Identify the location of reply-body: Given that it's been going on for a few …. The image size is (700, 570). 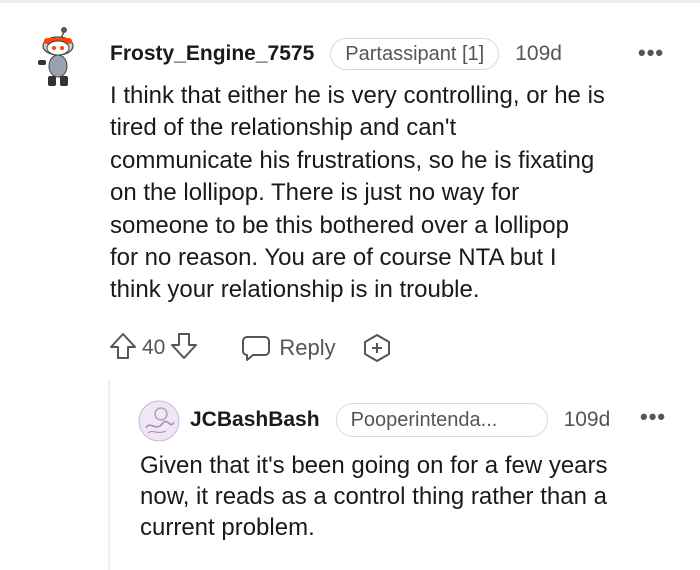
(374, 496).